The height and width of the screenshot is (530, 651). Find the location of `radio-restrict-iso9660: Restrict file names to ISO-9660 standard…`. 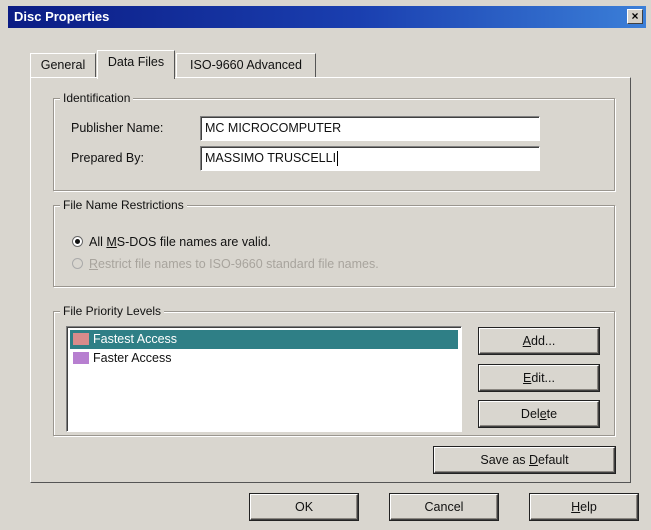

radio-restrict-iso9660: Restrict file names to ISO-9660 standard… is located at coordinates (225, 264).